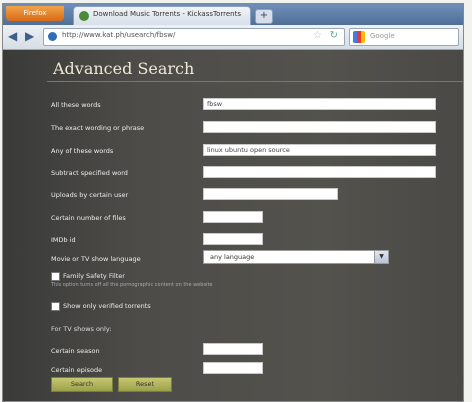  I want to click on reset-button: Reset, so click(145, 384).